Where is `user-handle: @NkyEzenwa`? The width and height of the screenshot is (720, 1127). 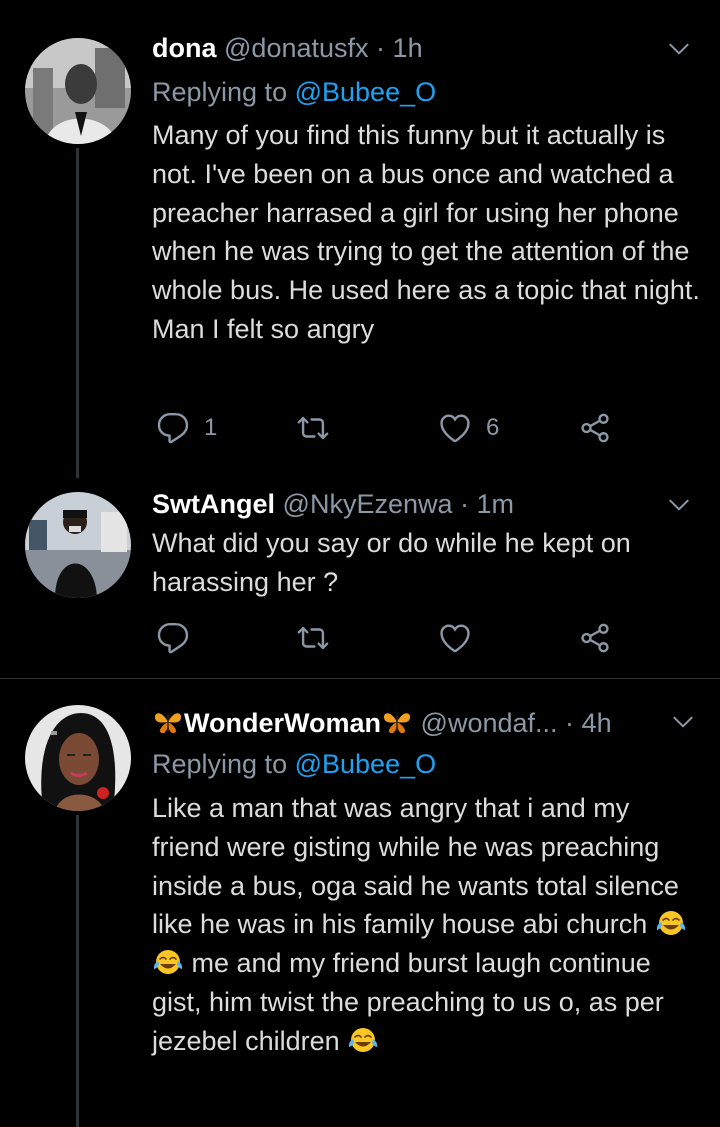 user-handle: @NkyEzenwa is located at coordinates (368, 504).